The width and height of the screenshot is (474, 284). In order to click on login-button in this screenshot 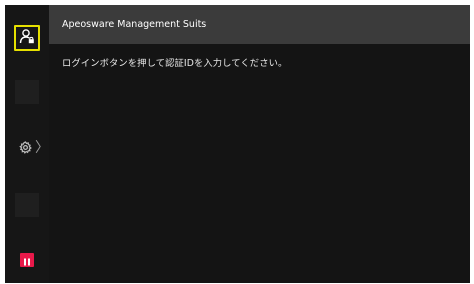, I will do `click(27, 38)`.